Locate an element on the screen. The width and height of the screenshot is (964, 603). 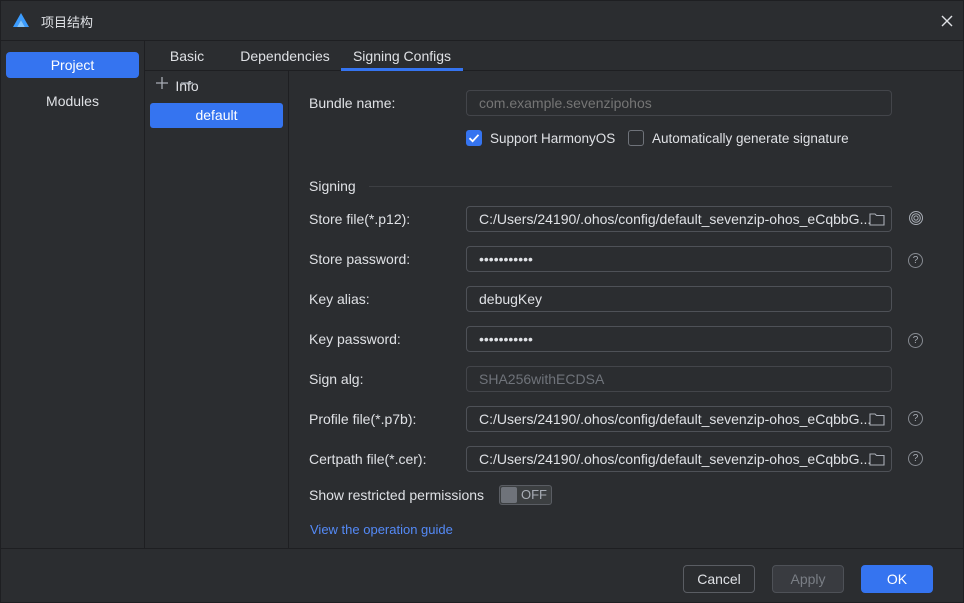
store-file-label: Store file(*.p12): is located at coordinates (360, 219).